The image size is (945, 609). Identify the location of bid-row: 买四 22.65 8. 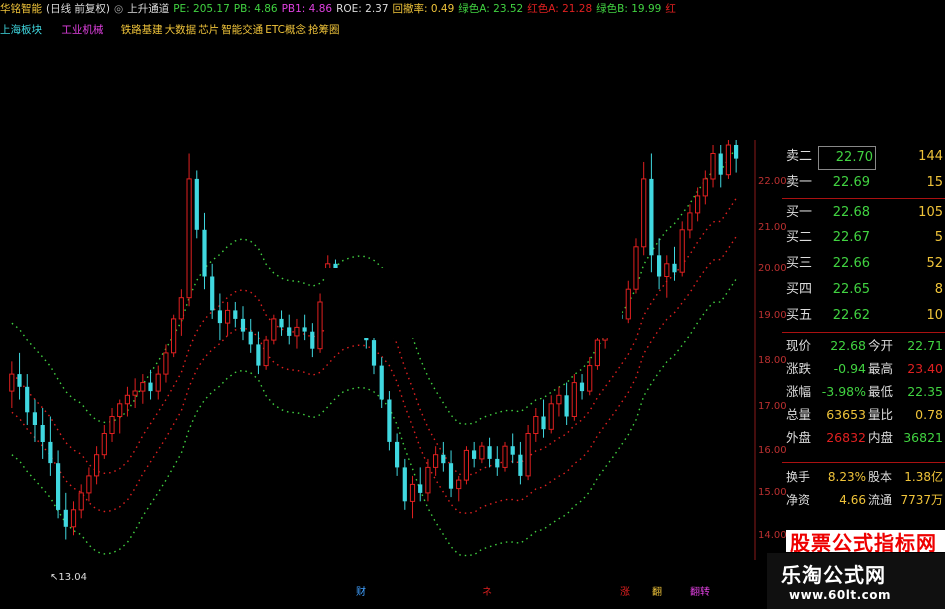
(863, 290).